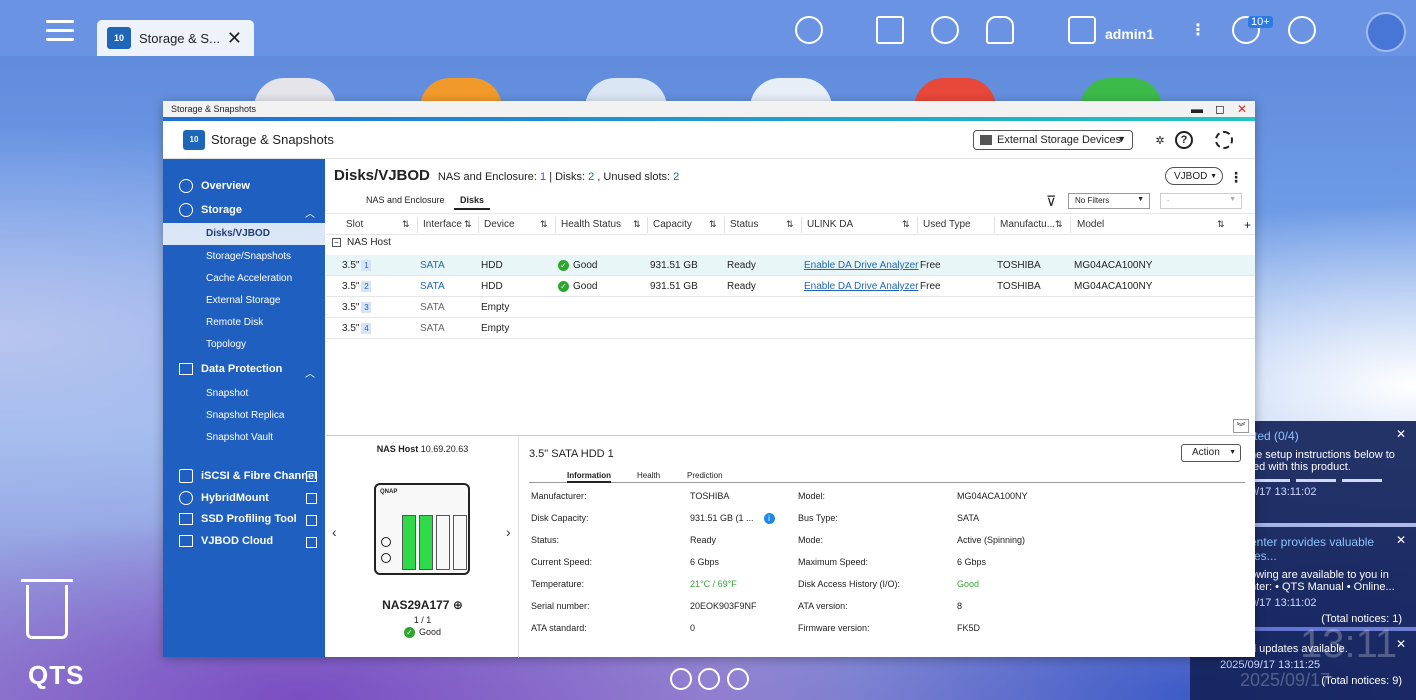  Describe the element at coordinates (1051, 201) in the screenshot. I see `filter-icon: ⊽` at that location.